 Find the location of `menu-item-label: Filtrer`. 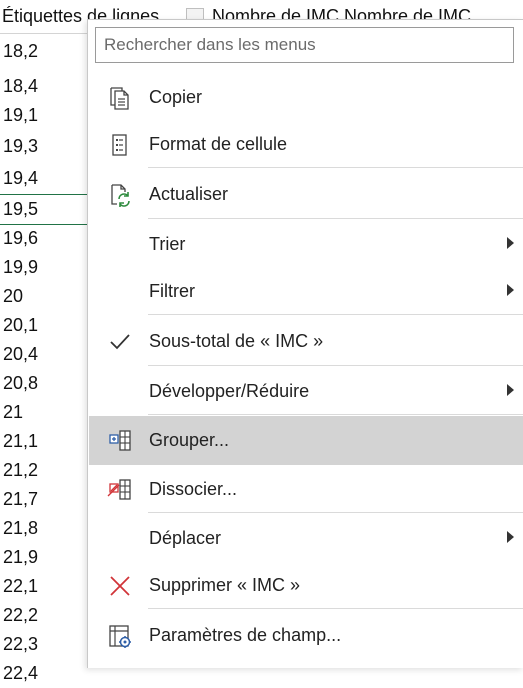

menu-item-label: Filtrer is located at coordinates (172, 291).